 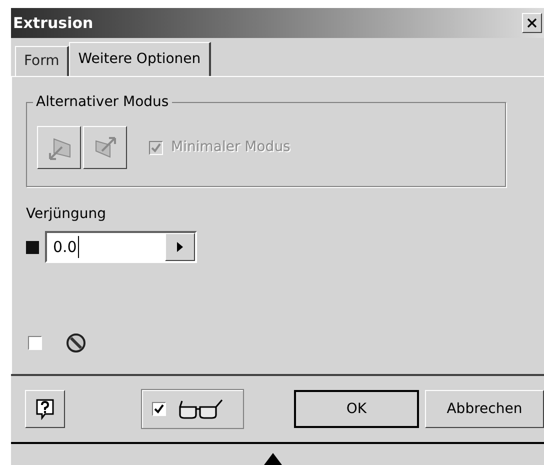 I want to click on no-entry-icon, so click(x=76, y=343).